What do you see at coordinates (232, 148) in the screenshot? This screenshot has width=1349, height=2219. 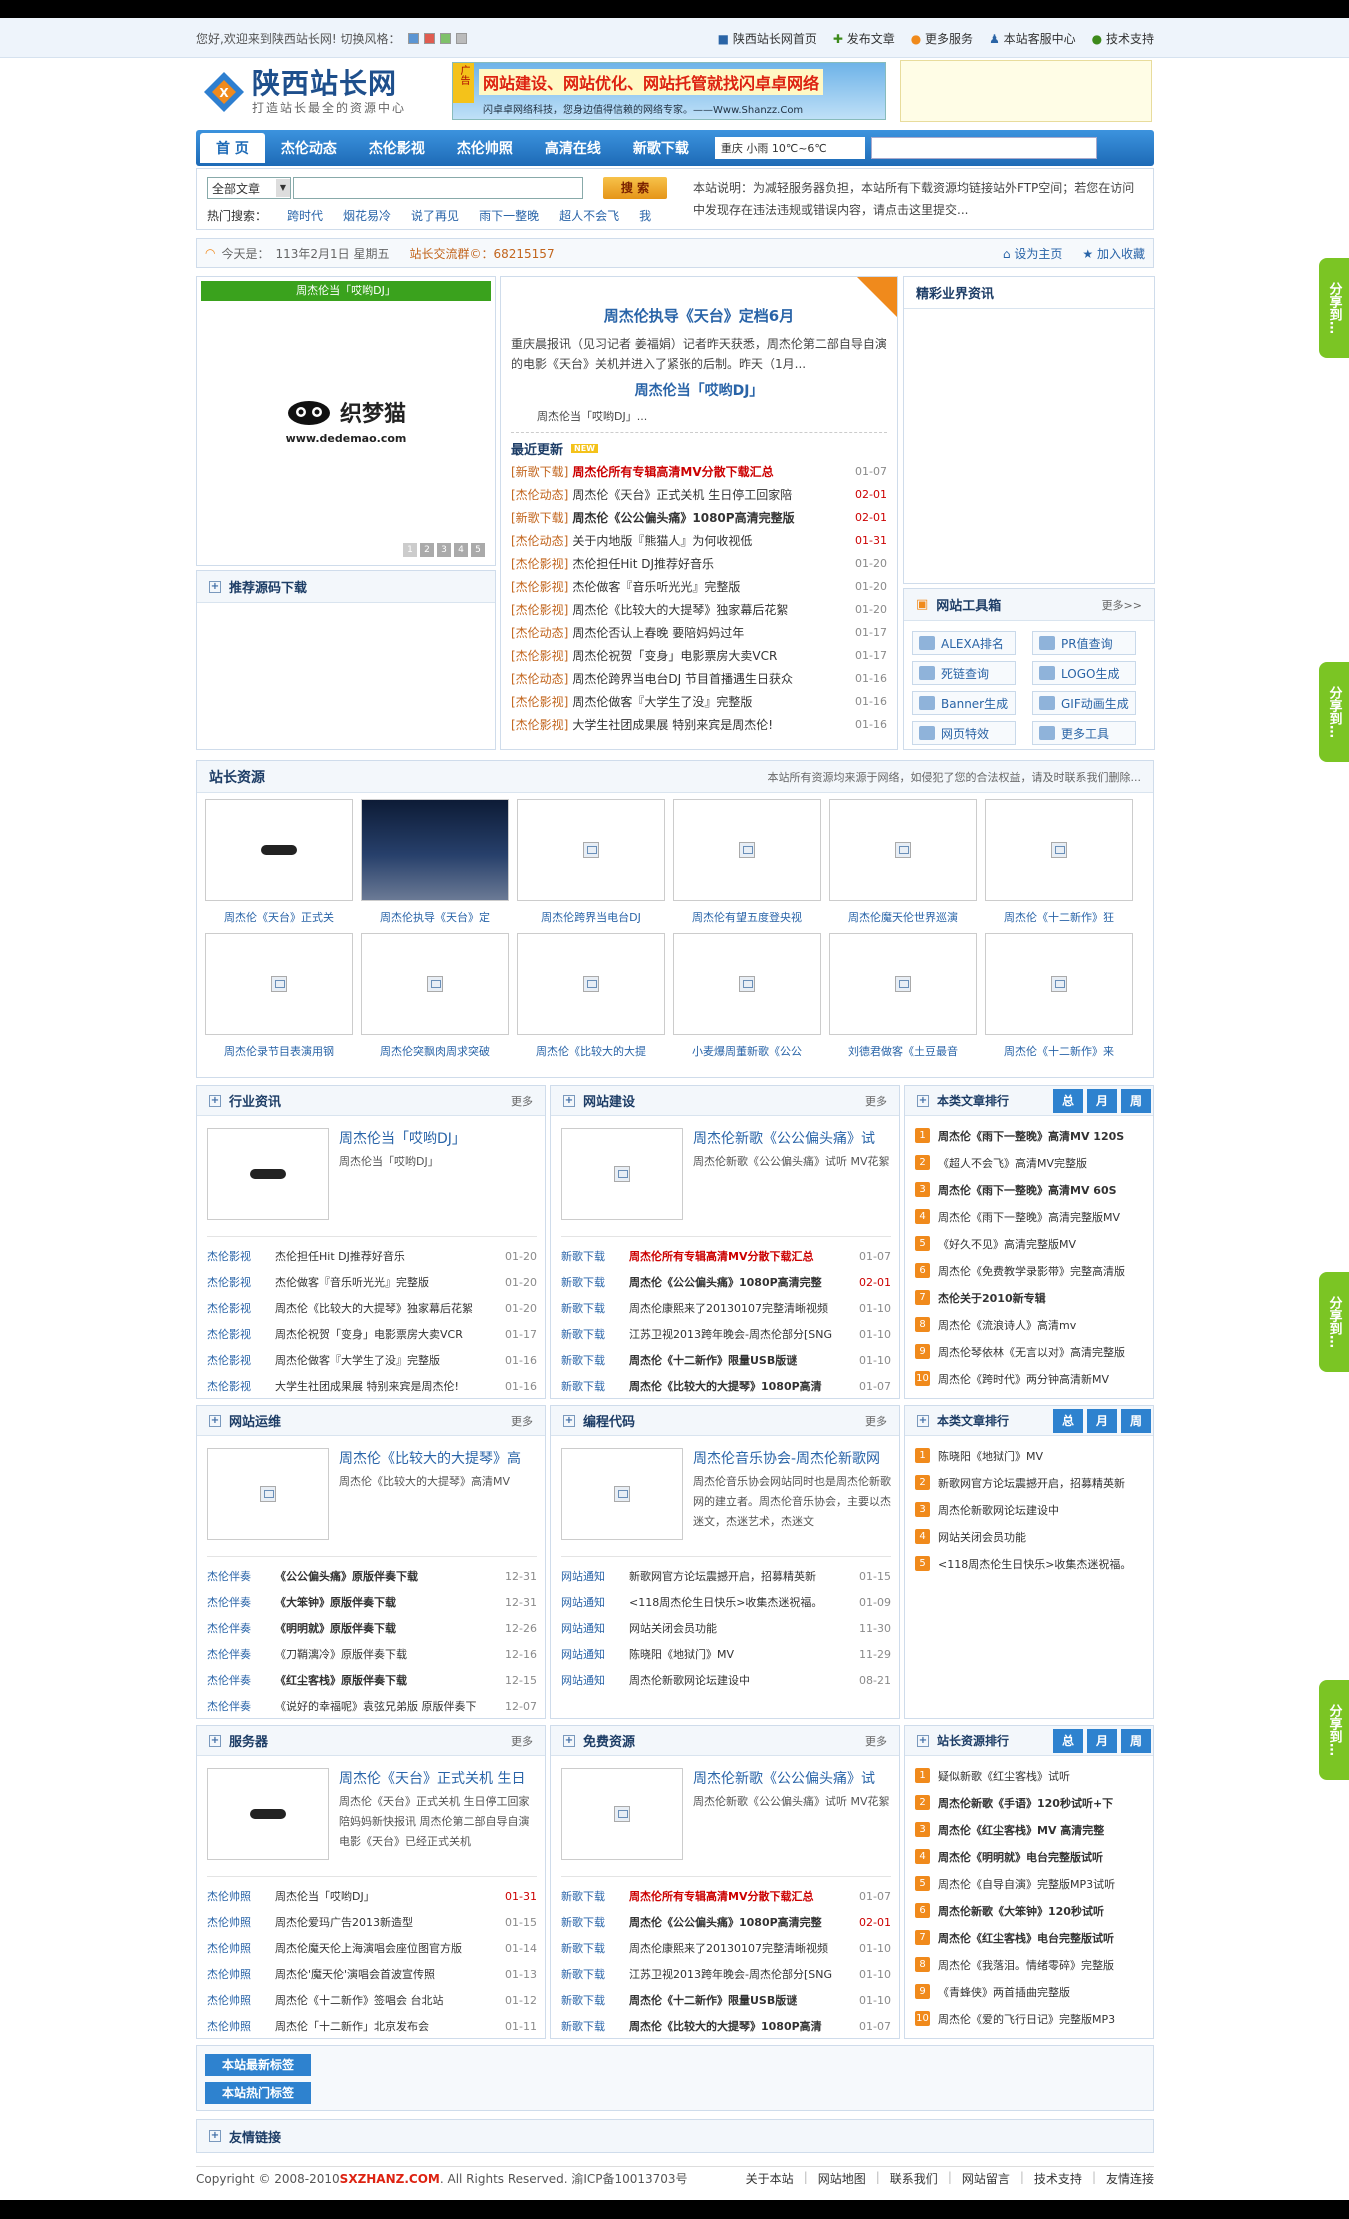 I see `nav-home: 首 页` at bounding box center [232, 148].